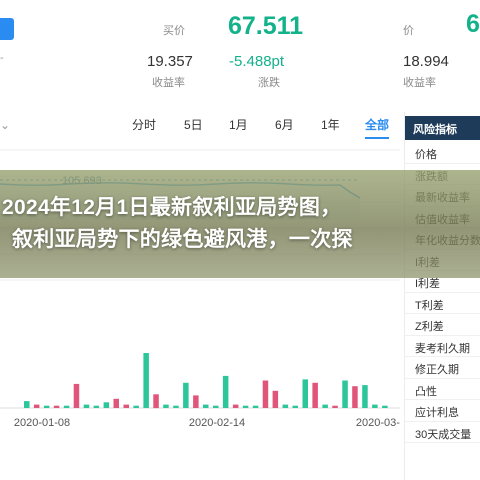 The width and height of the screenshot is (480, 480). I want to click on change-label: 涨跌, so click(269, 83).